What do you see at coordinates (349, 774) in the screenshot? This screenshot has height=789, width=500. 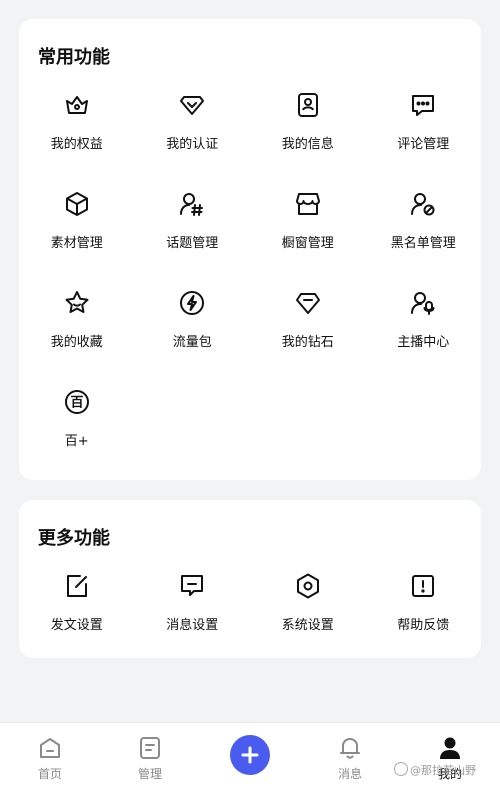 I see `tab-messages-label: 消息` at bounding box center [349, 774].